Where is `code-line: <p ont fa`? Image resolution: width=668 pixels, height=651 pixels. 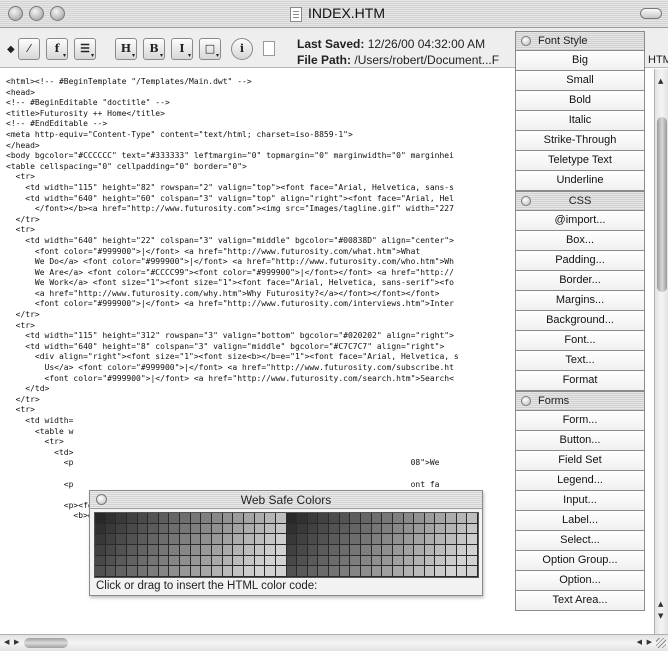 code-line: <p ont fa is located at coordinates (232, 485).